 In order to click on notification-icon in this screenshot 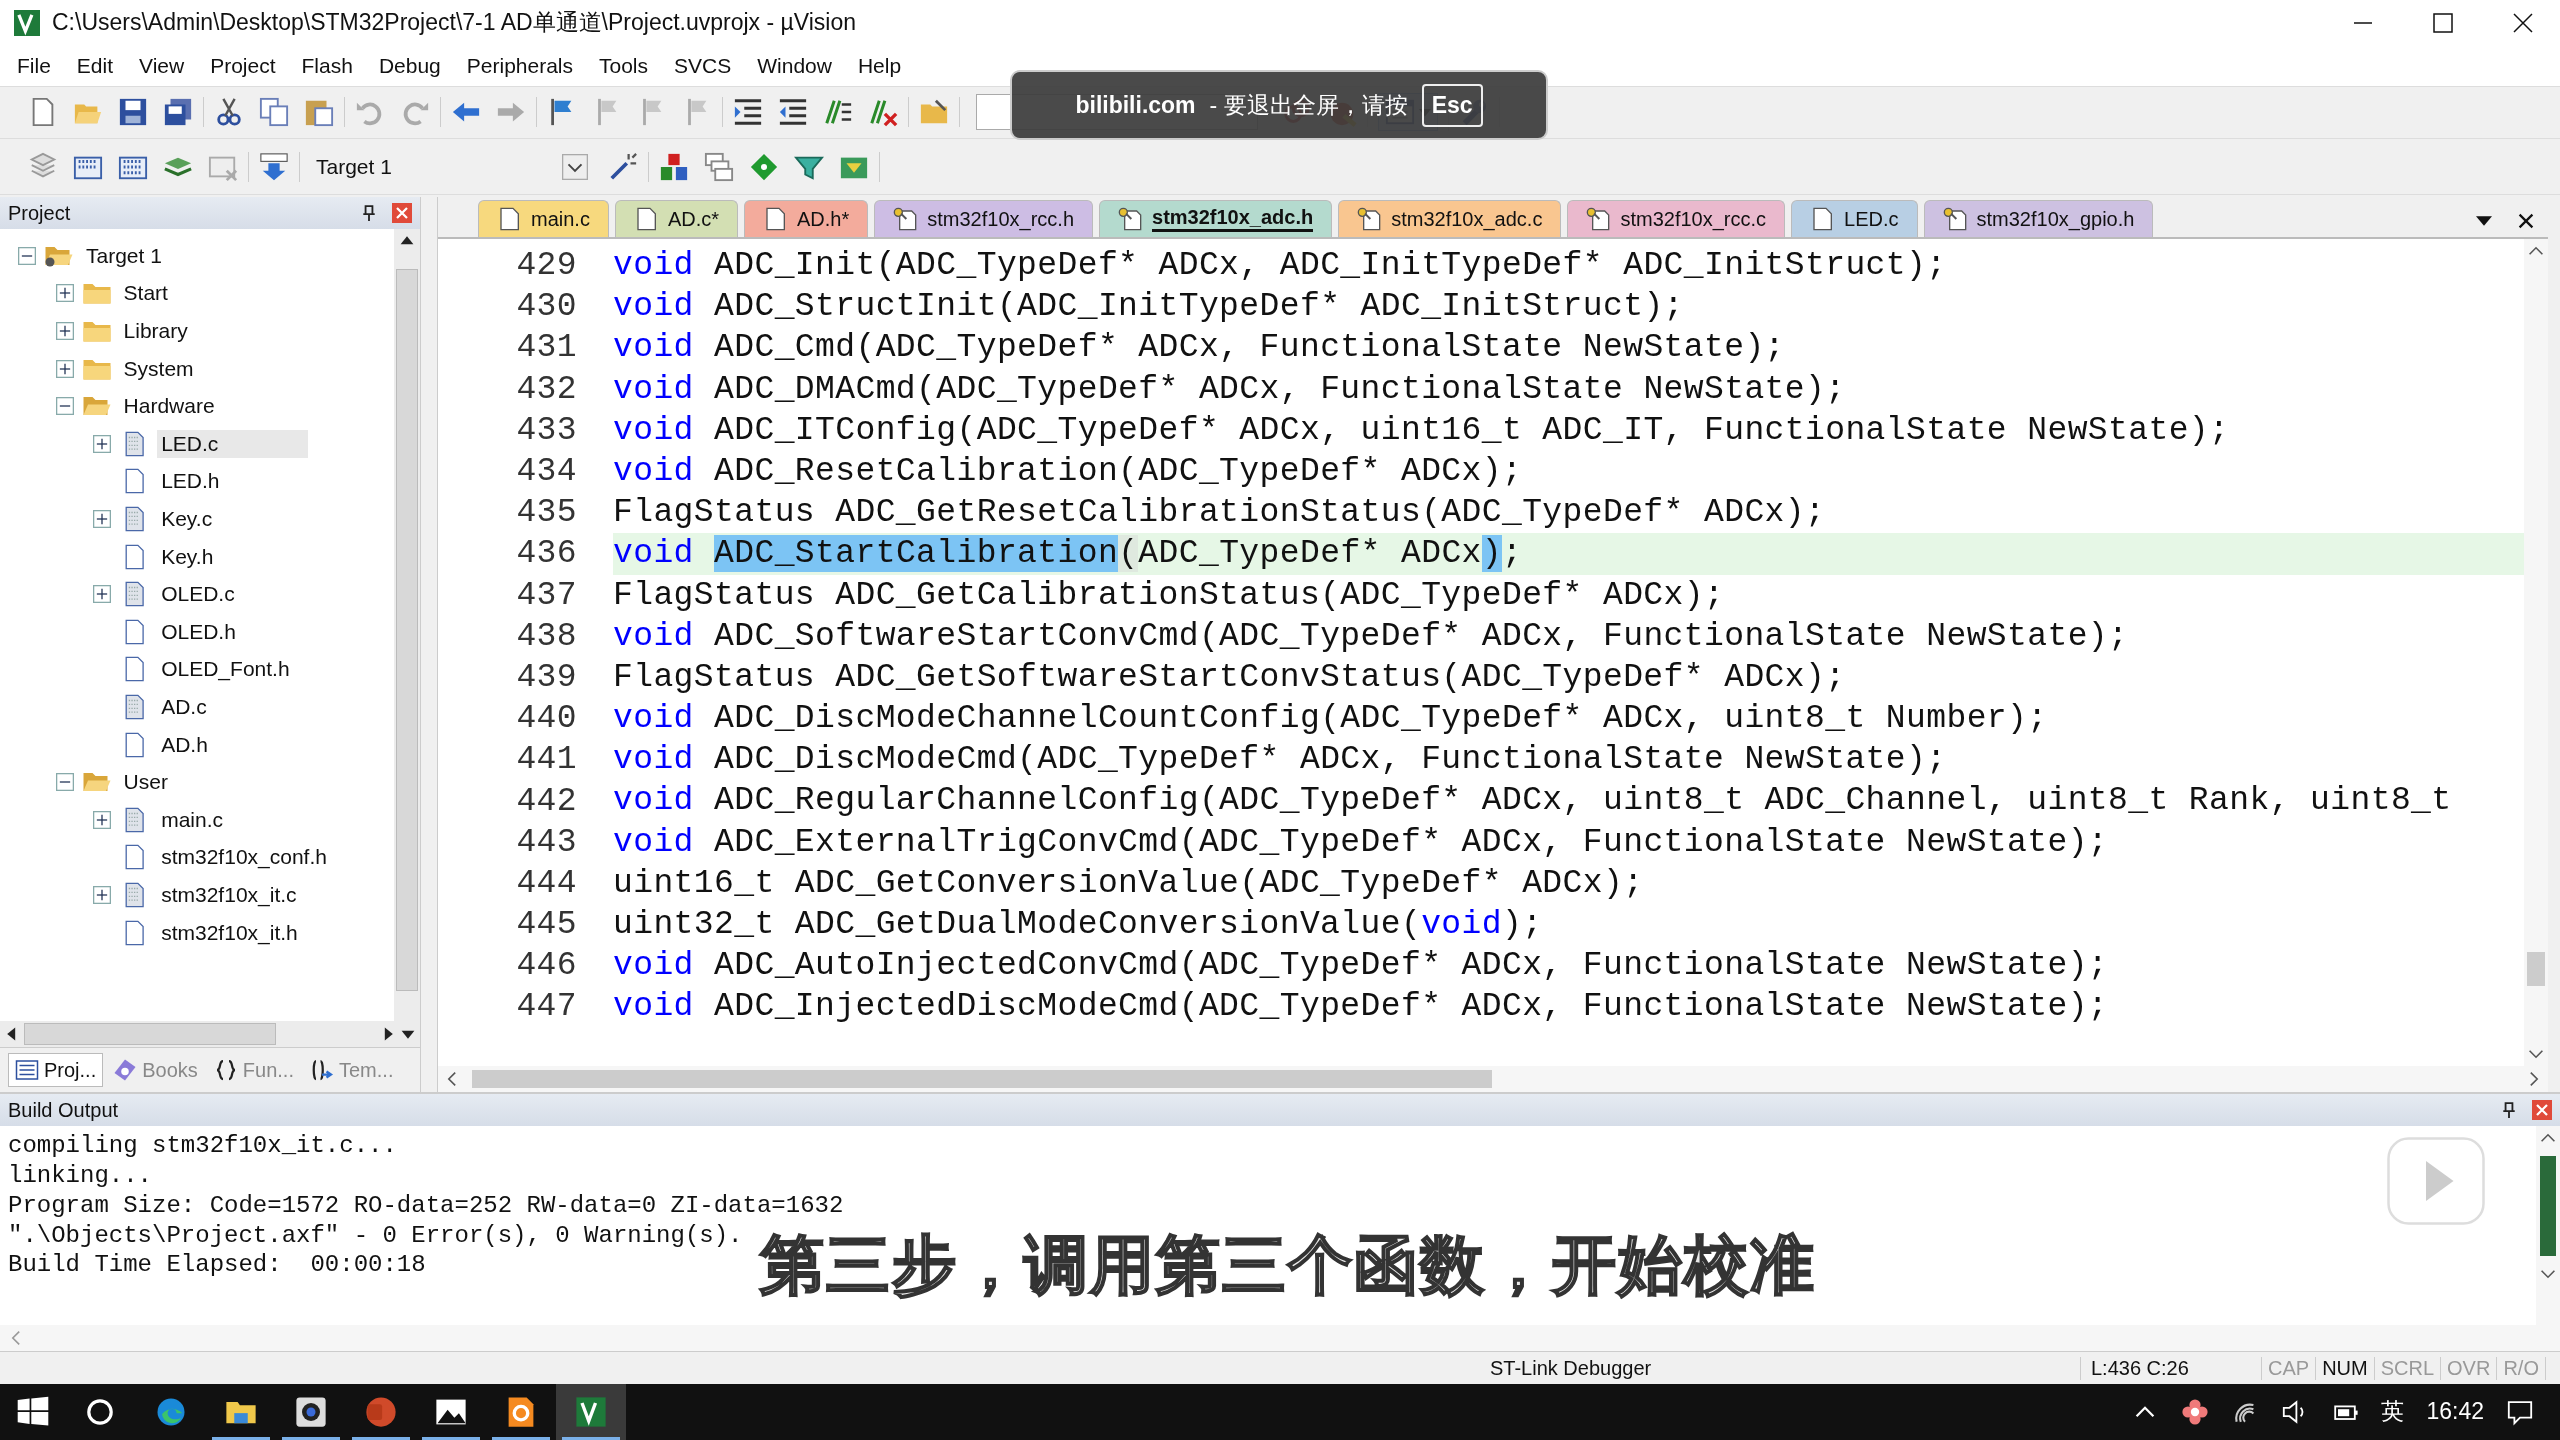, I will do `click(2520, 1412)`.